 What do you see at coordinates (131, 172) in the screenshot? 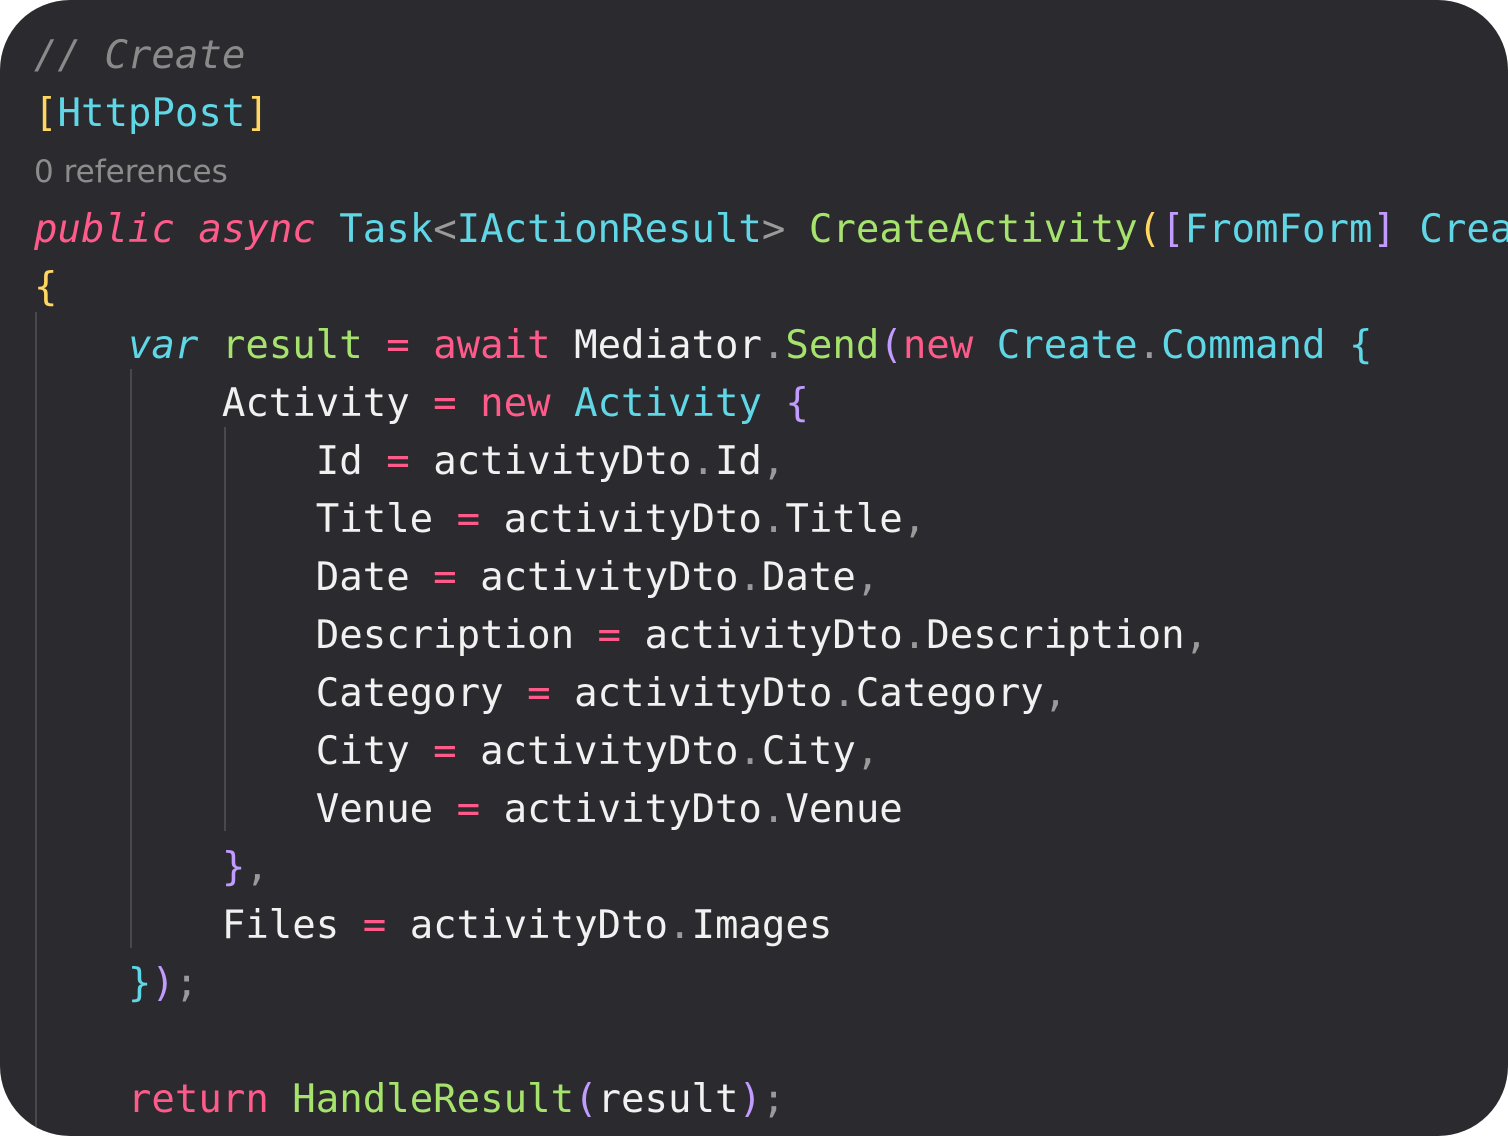
I see `codelens-references: 0 references` at bounding box center [131, 172].